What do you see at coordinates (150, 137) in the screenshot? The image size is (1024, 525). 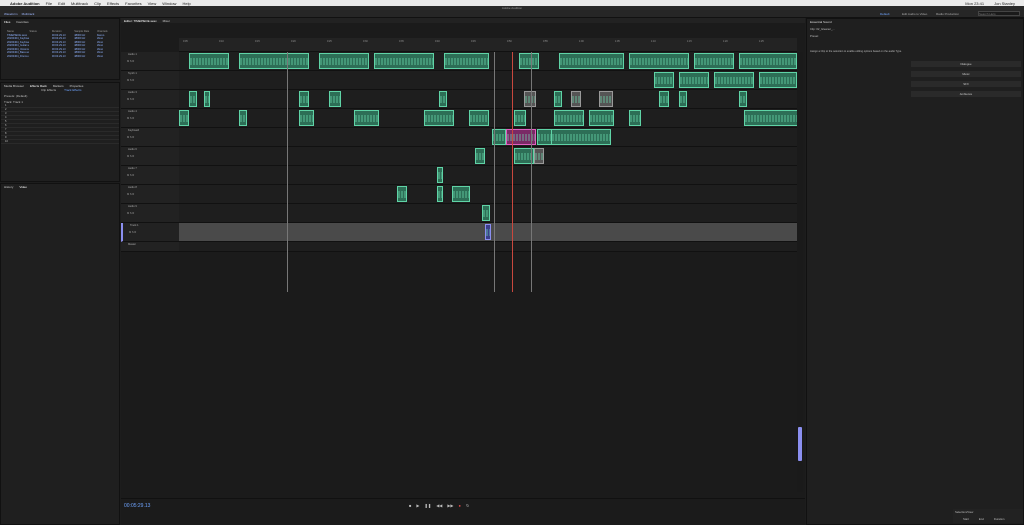 I see `track-header: Keyboard M S R` at bounding box center [150, 137].